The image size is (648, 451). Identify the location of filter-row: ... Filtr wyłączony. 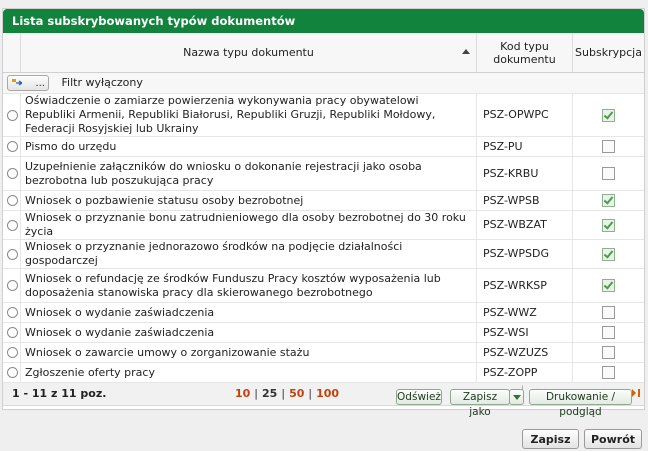
(323, 83).